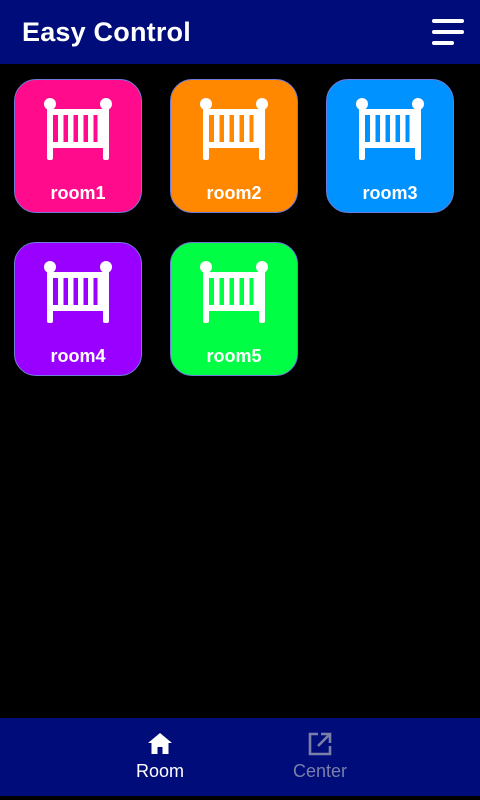 This screenshot has height=800, width=480. Describe the element at coordinates (320, 771) in the screenshot. I see `nav-label-center: Center` at that location.